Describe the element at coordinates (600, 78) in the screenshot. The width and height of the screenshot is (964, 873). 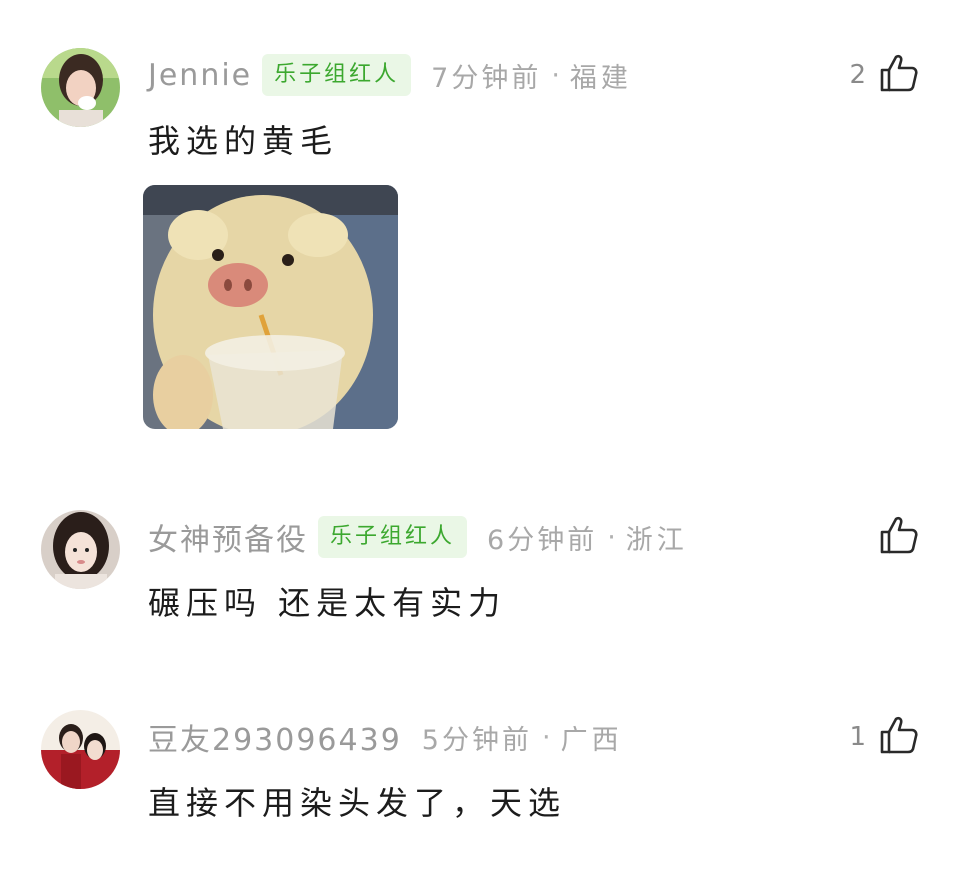
I see `location: 福建` at that location.